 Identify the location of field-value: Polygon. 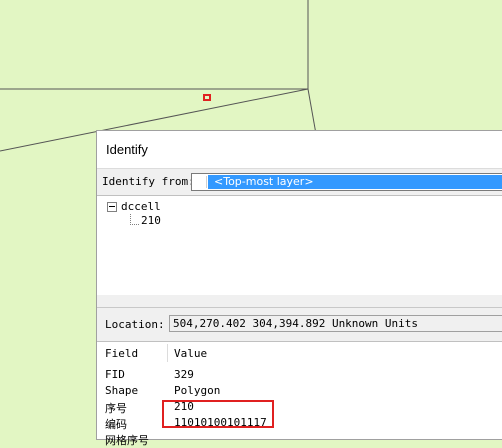
(197, 390).